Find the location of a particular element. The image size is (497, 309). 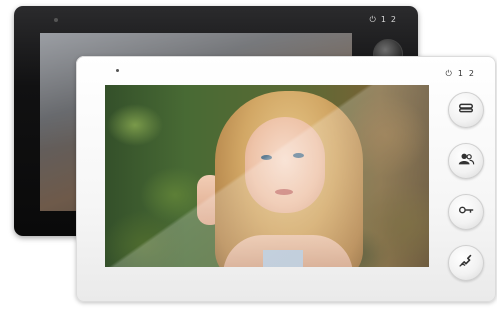

front-indicator-row: ⏻ 1 2 is located at coordinates (459, 74).